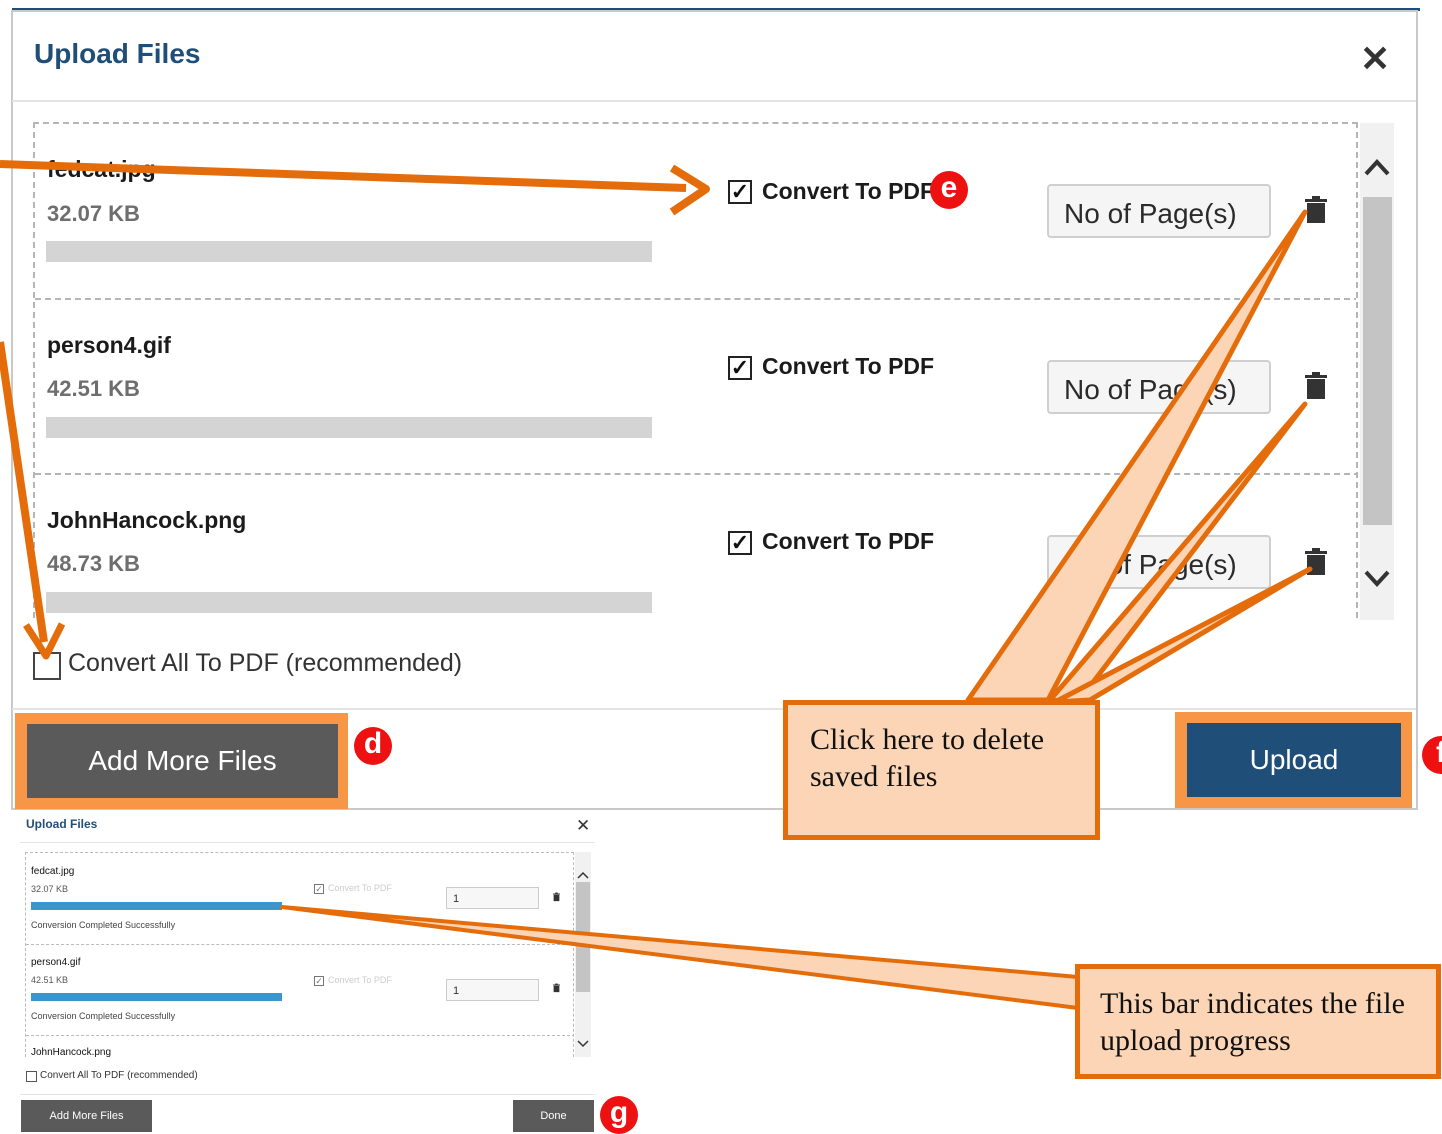  Describe the element at coordinates (941, 770) in the screenshot. I see `delete-callout: Click here to delete saved files` at that location.